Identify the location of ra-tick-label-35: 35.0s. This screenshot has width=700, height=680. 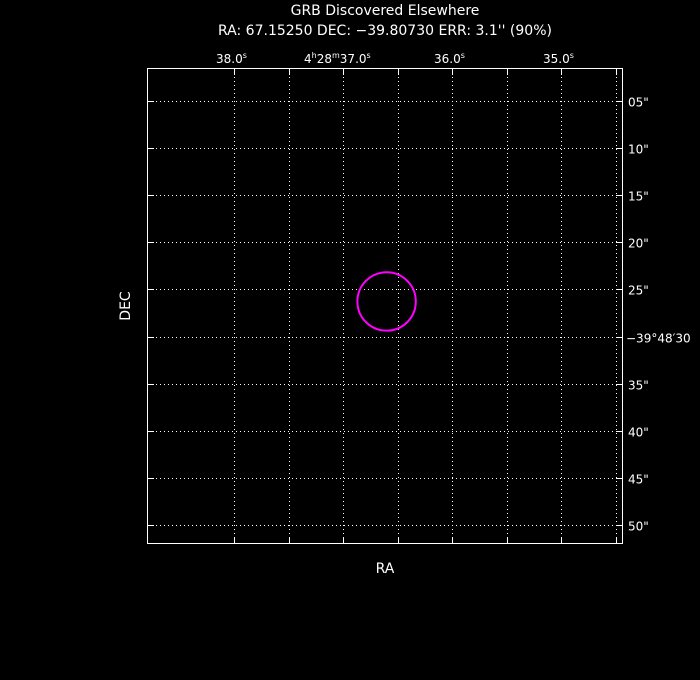
(558, 58).